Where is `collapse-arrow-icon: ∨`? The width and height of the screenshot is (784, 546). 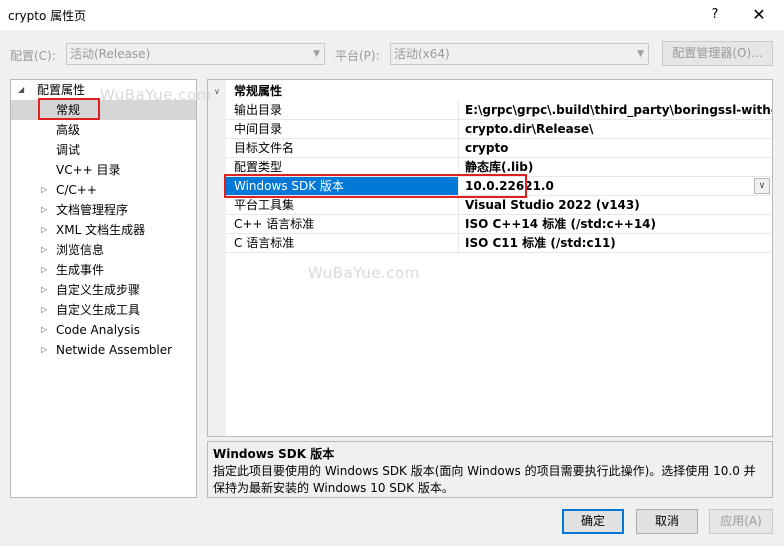 collapse-arrow-icon: ∨ is located at coordinates (219, 92).